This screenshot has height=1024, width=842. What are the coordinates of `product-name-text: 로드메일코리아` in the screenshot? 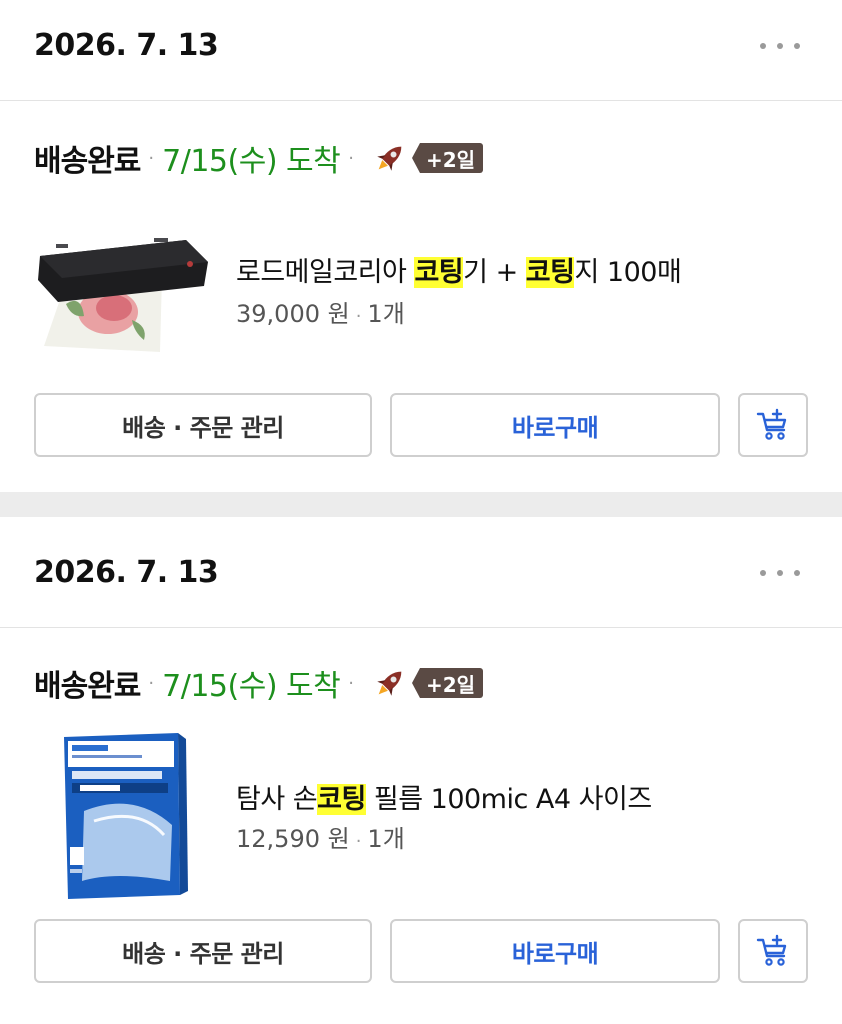 It's located at (325, 272).